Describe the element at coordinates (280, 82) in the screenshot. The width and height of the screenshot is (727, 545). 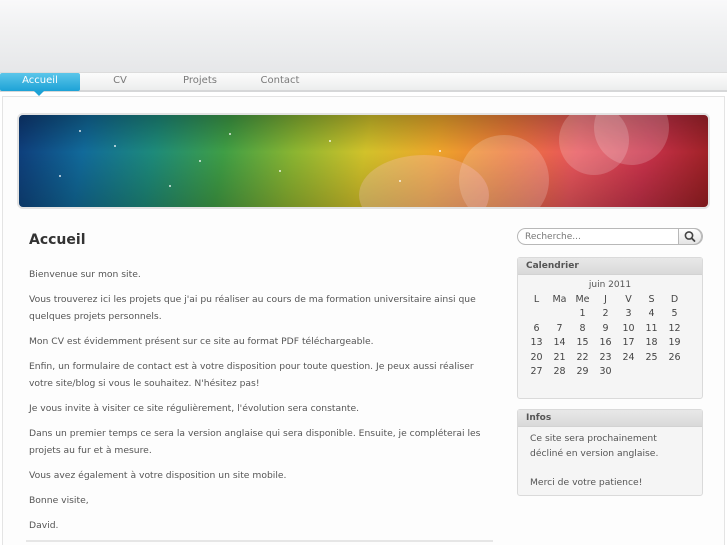
I see `nav-item-contact: Contact` at that location.